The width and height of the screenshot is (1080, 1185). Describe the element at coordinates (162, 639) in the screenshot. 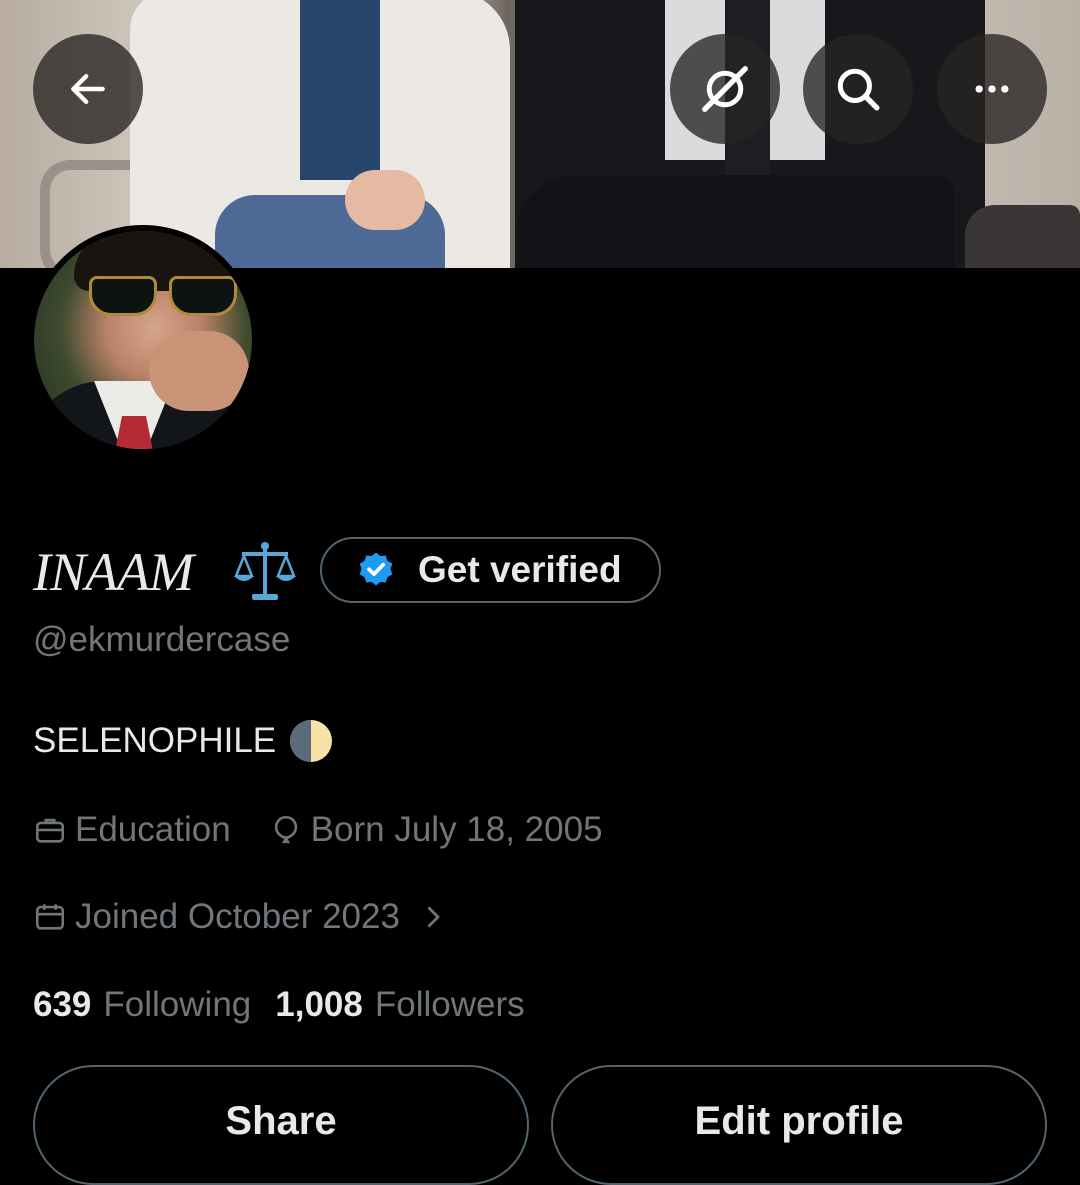

I see `user-handle: @ekmurdercase` at that location.